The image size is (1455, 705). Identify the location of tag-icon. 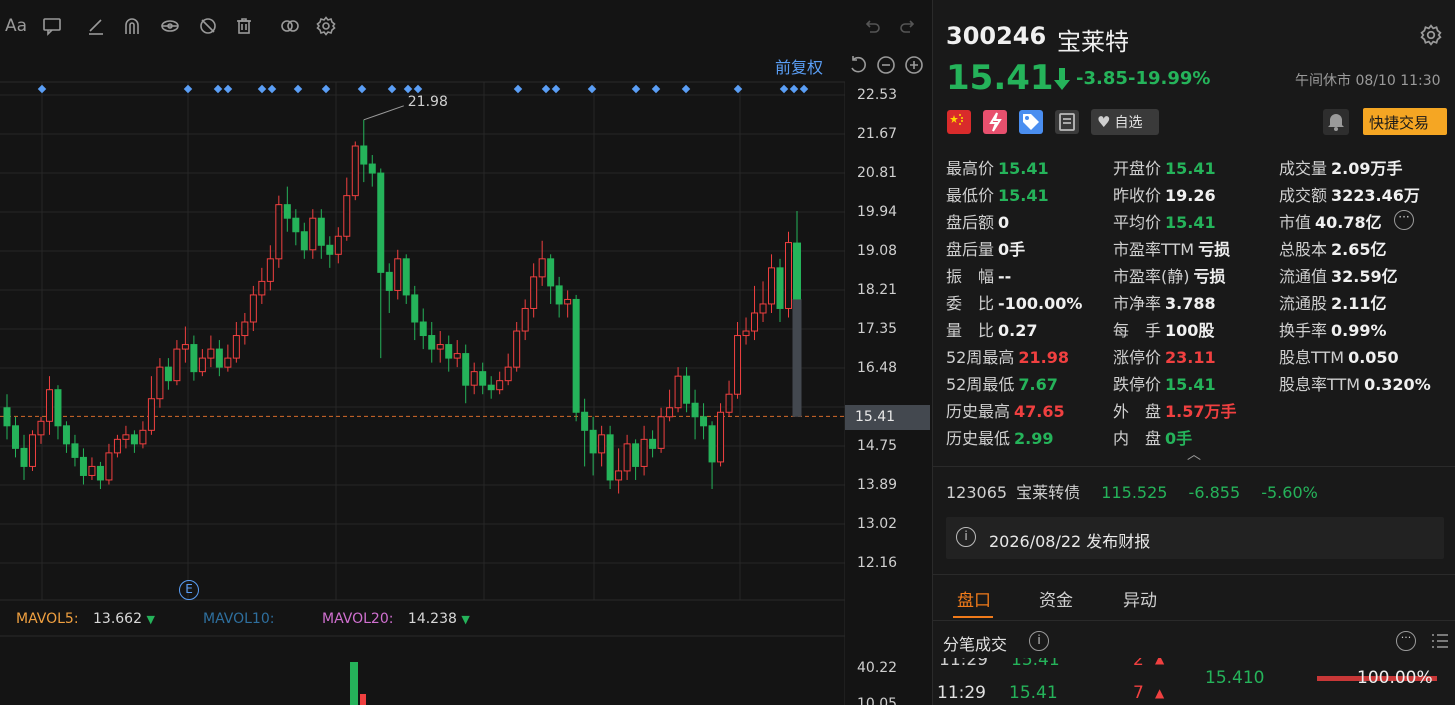
(1031, 122).